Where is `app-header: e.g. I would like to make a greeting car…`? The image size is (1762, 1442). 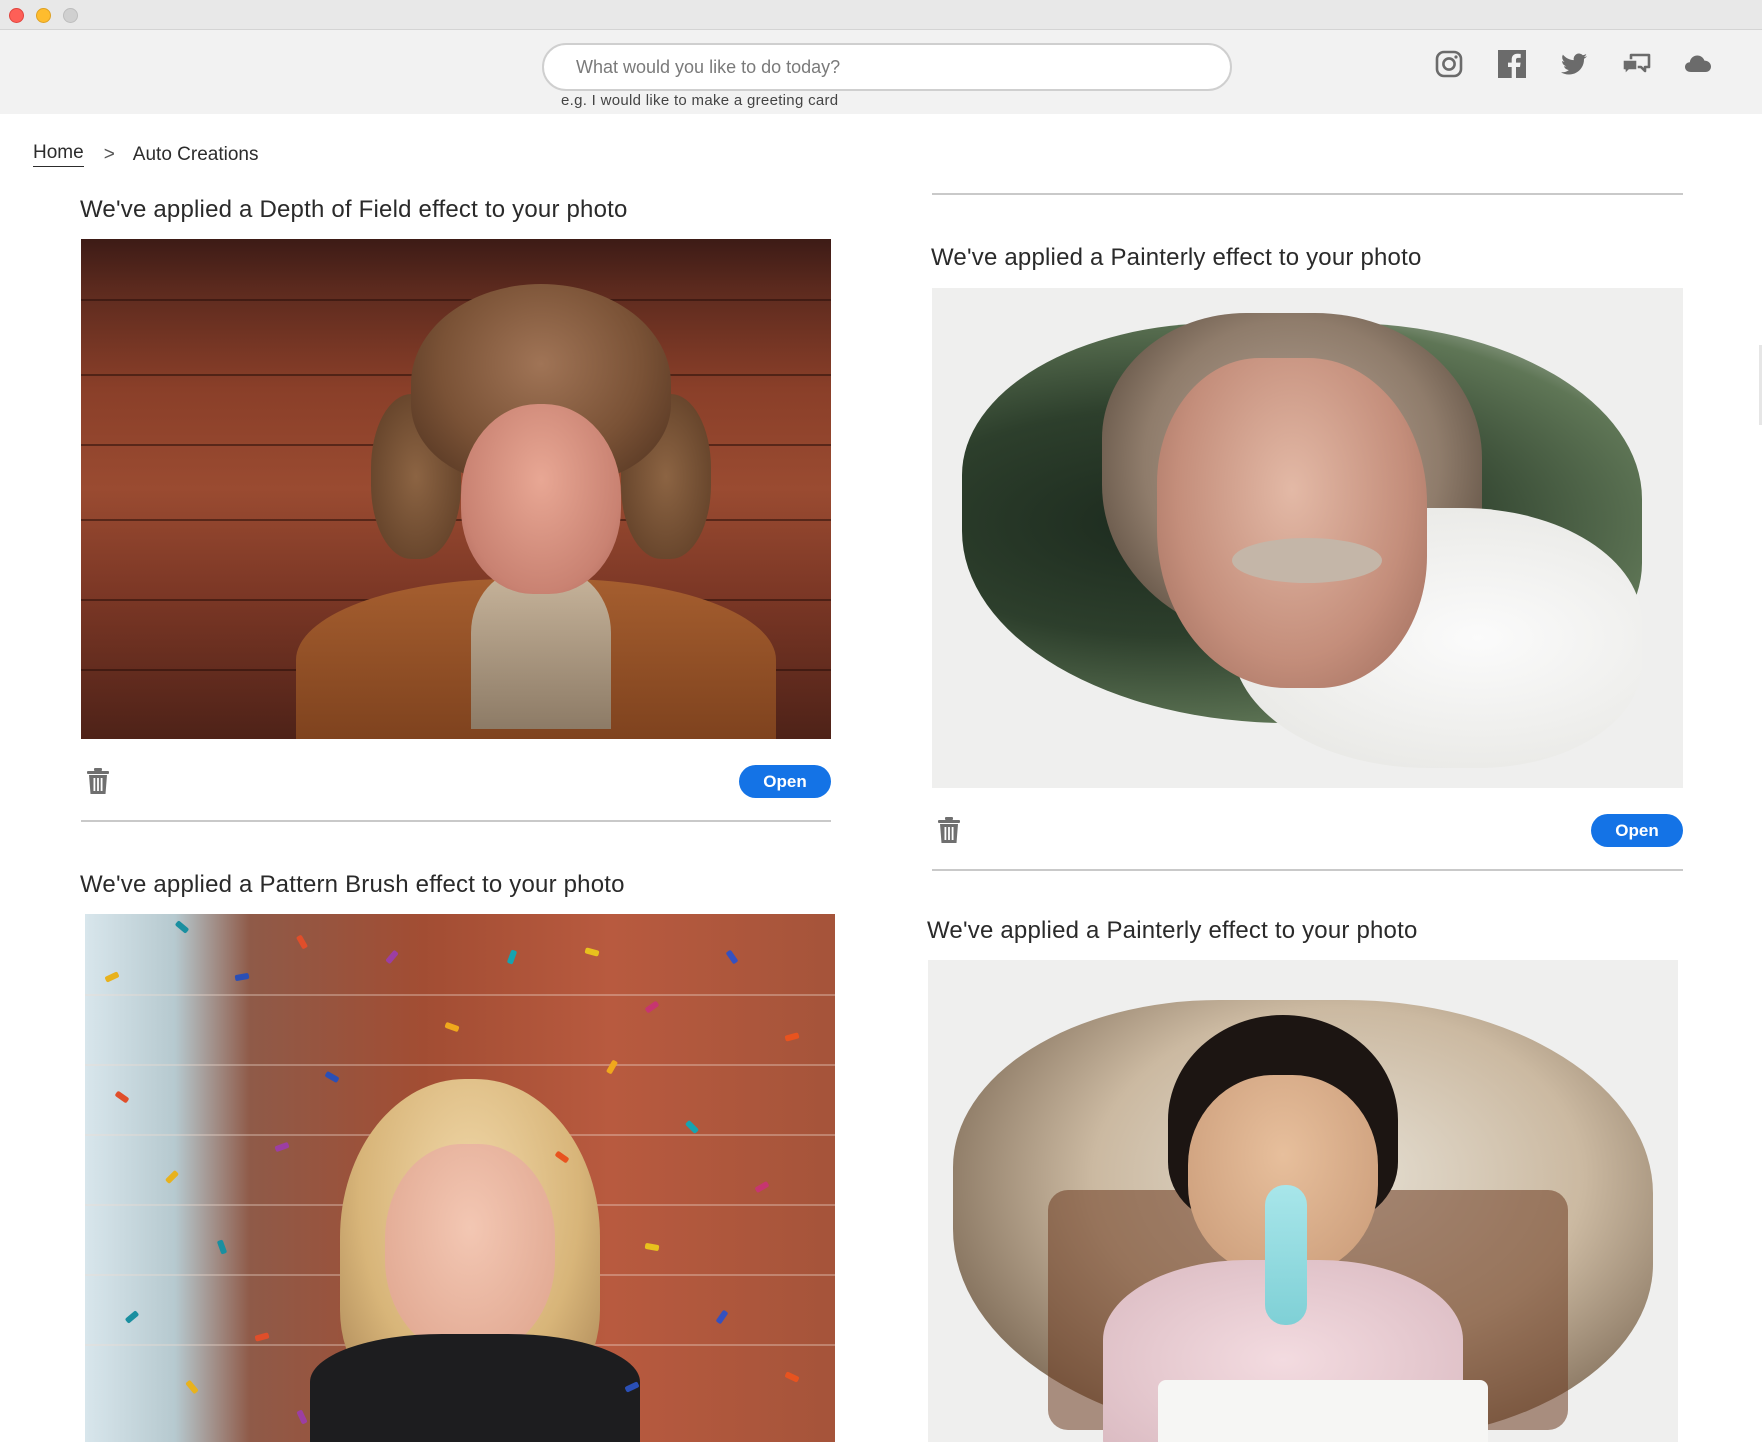
app-header: e.g. I would like to make a greeting car… is located at coordinates (881, 72).